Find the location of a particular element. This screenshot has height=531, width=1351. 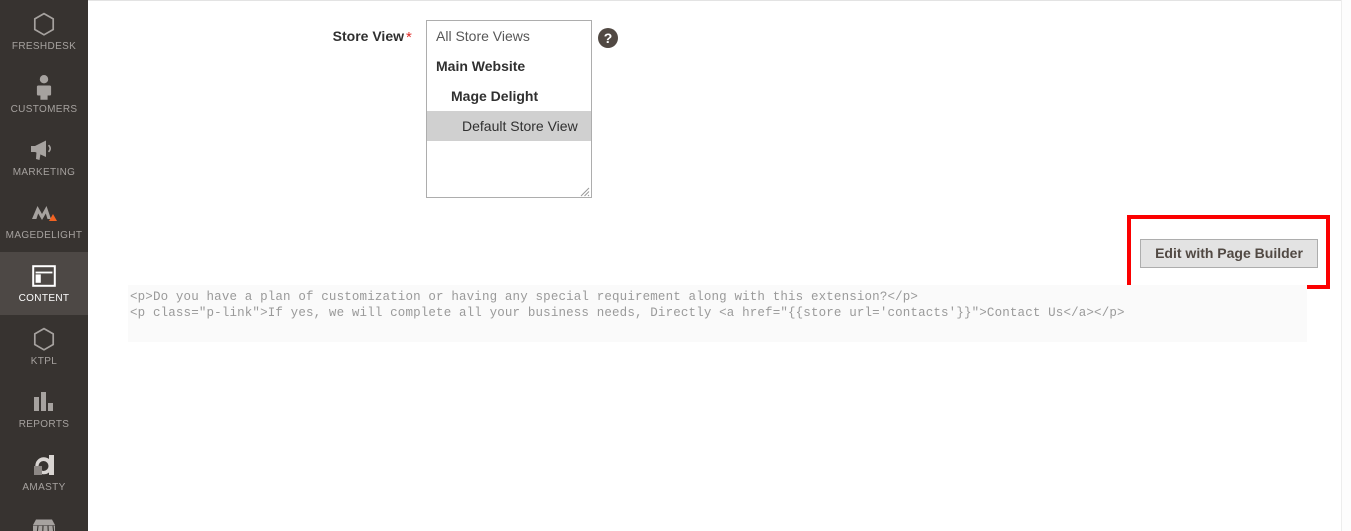

amasty-icon is located at coordinates (44, 465).